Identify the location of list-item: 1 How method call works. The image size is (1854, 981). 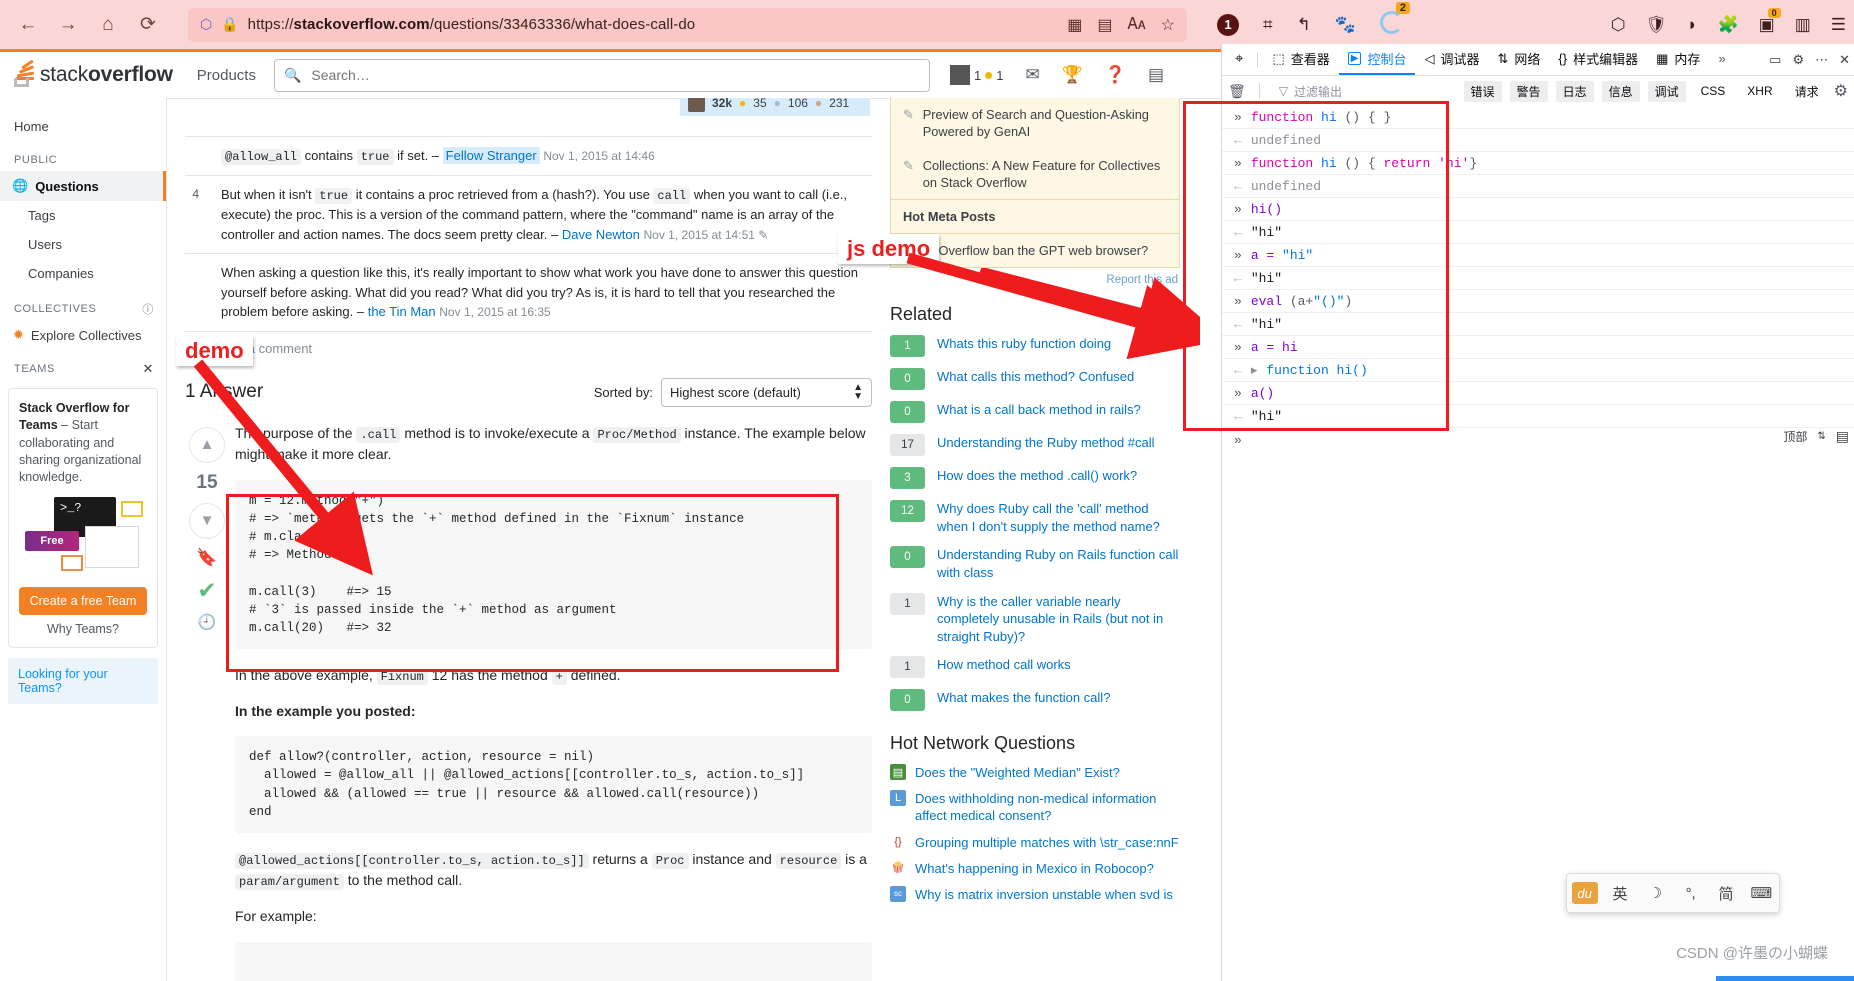
(1035, 667).